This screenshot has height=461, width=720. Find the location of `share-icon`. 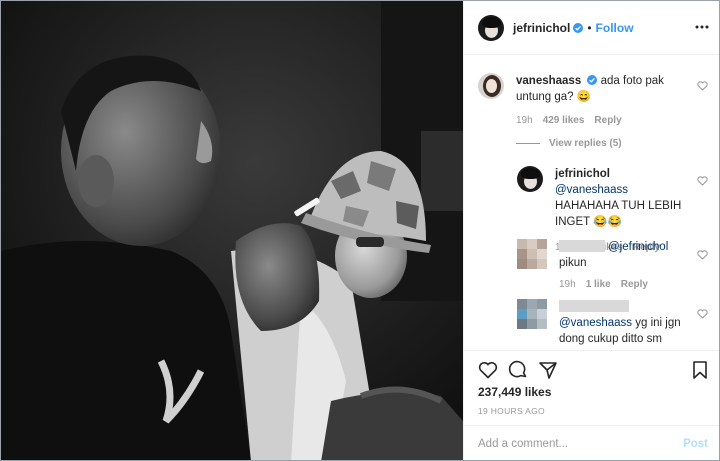

share-icon is located at coordinates (548, 370).